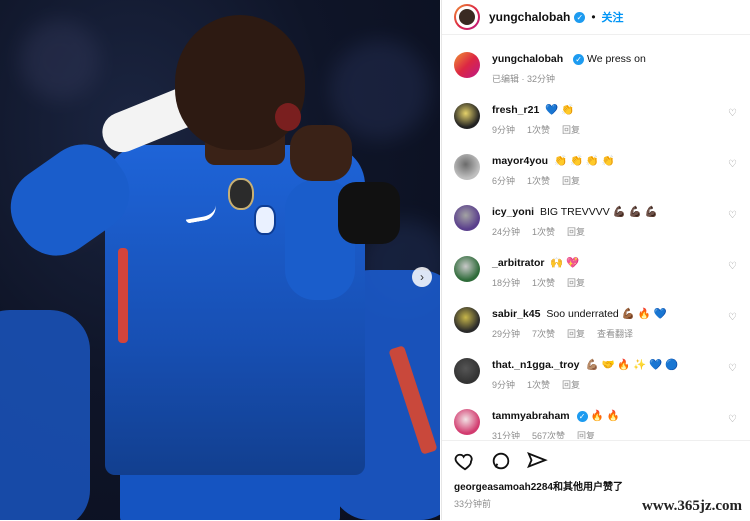 The width and height of the screenshot is (750, 521). I want to click on comment-row: icy_yoni BIG TREVVVV 💪🏿 💪🏿 💪🏿 24分钟 1次赞 回复 ♡, so click(596, 222).